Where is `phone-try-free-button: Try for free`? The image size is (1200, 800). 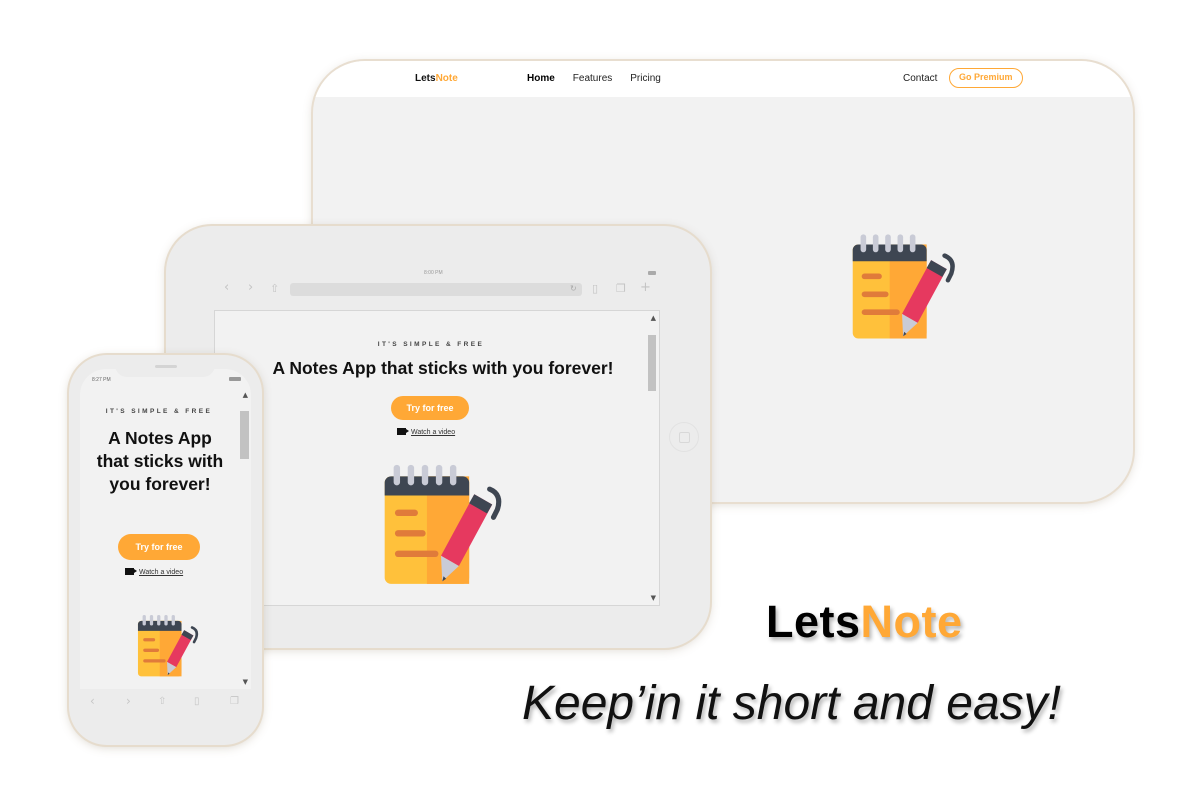 phone-try-free-button: Try for free is located at coordinates (159, 547).